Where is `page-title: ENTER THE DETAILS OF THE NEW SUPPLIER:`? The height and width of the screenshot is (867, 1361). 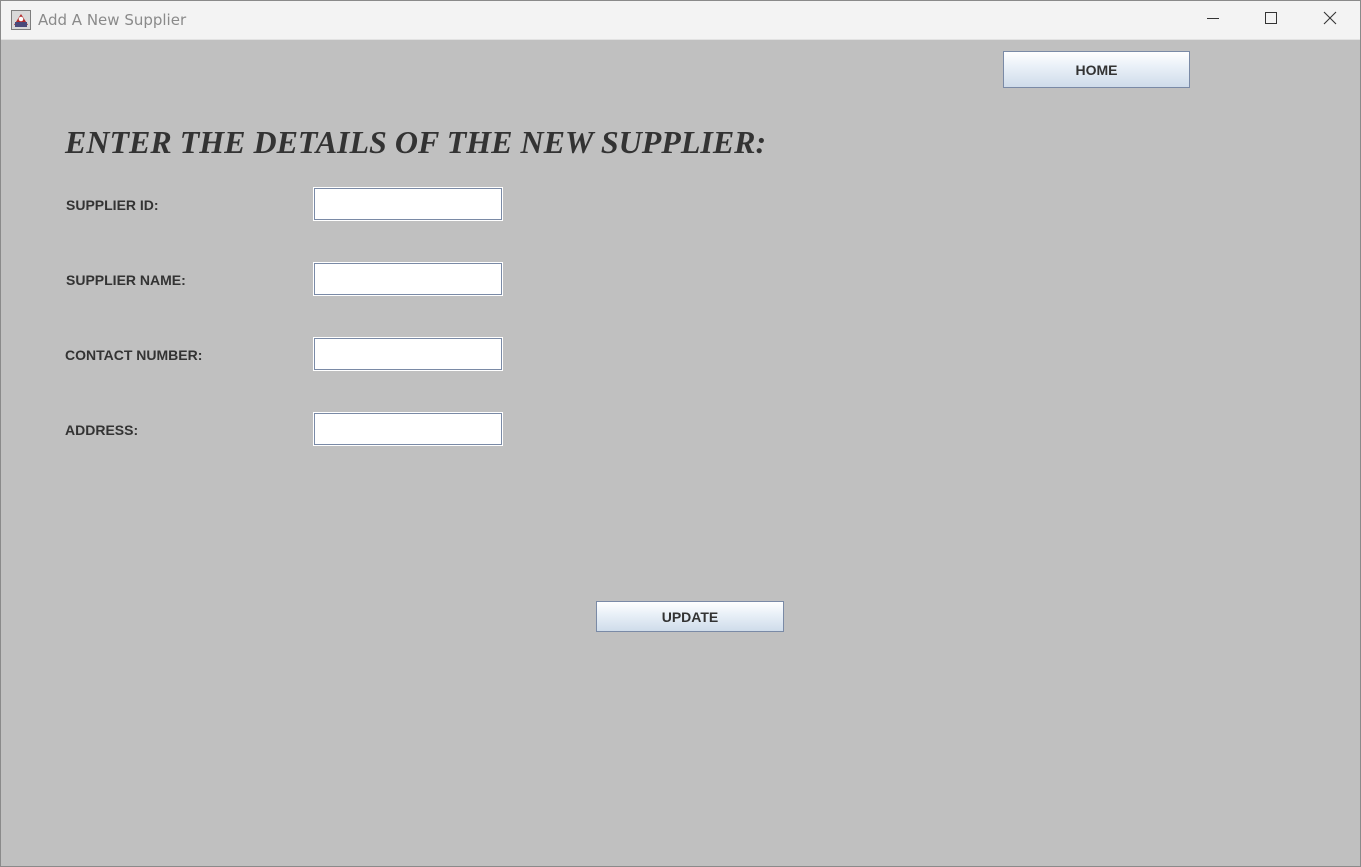
page-title: ENTER THE DETAILS OF THE NEW SUPPLIER: is located at coordinates (416, 142).